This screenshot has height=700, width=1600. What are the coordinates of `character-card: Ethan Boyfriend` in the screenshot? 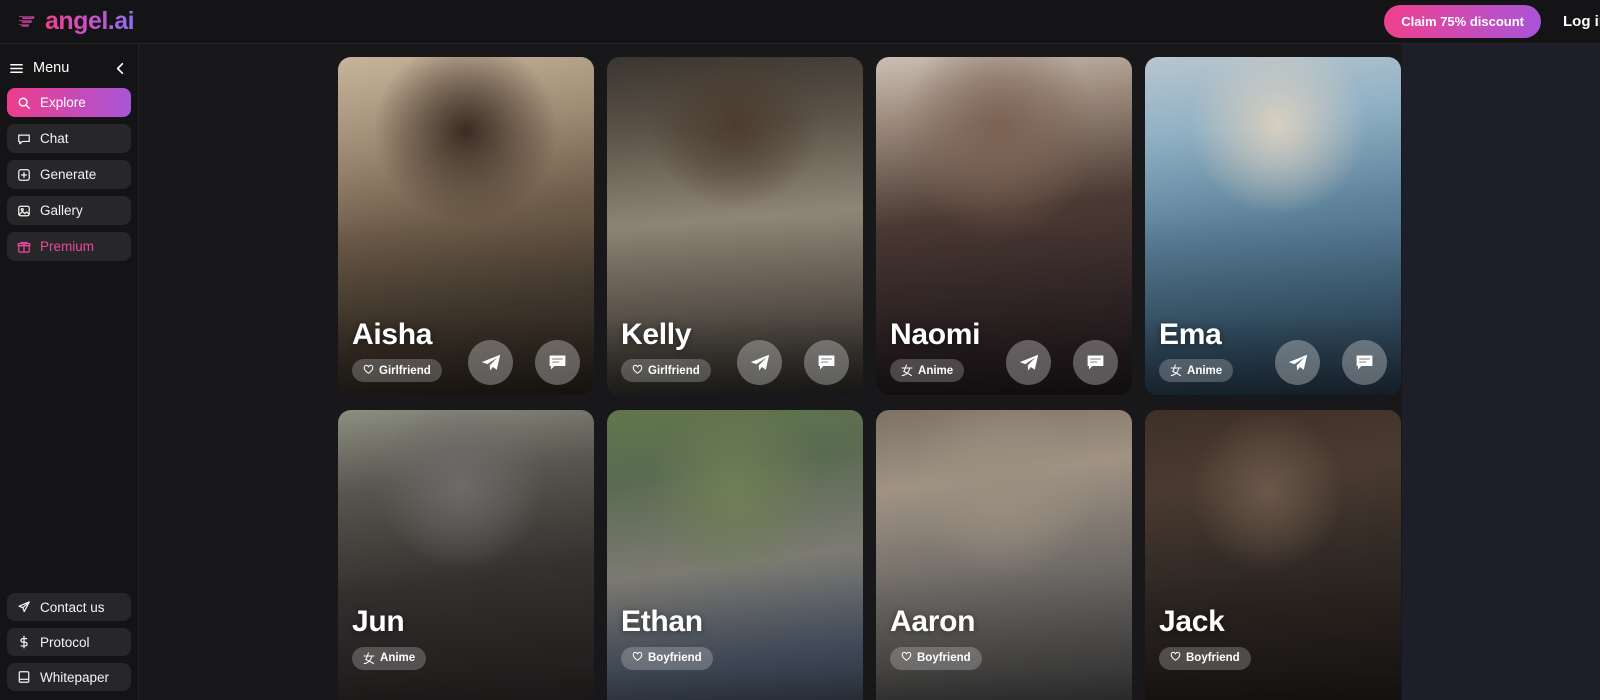 It's located at (735, 555).